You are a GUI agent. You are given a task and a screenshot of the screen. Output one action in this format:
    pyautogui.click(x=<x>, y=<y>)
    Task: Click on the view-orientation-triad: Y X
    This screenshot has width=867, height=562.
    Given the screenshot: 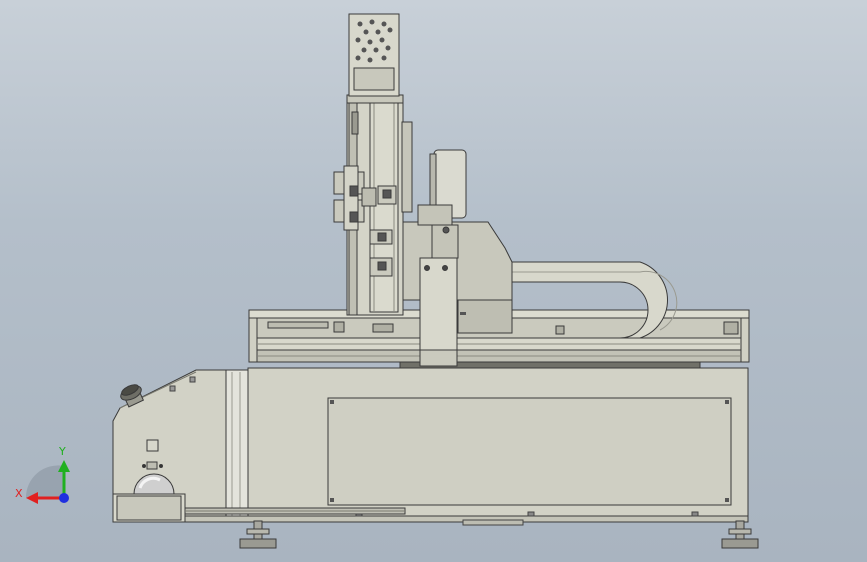 What is the action you would take?
    pyautogui.click(x=42, y=474)
    